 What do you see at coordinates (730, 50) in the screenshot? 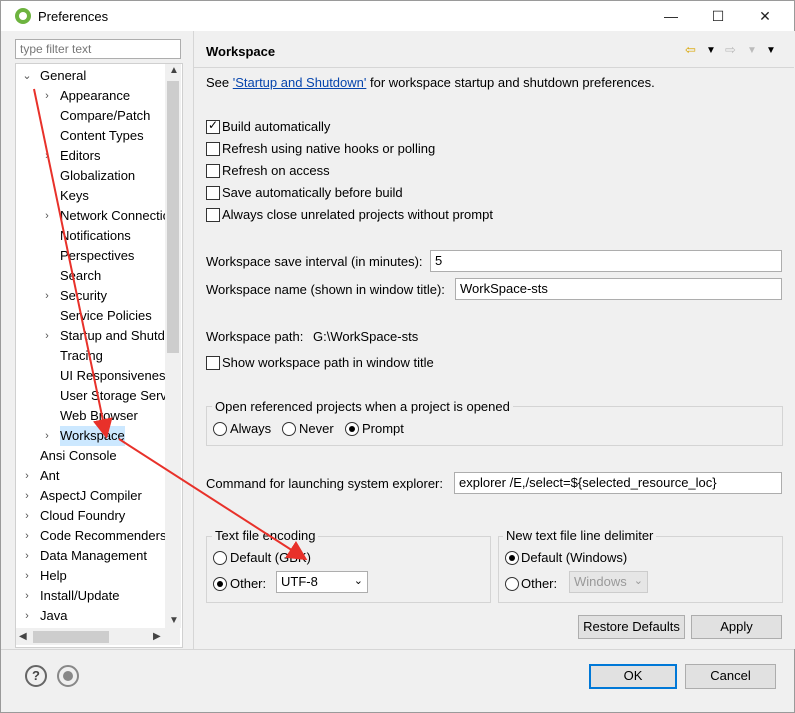
I see `forward-arrow-icon: ⇨` at bounding box center [730, 50].